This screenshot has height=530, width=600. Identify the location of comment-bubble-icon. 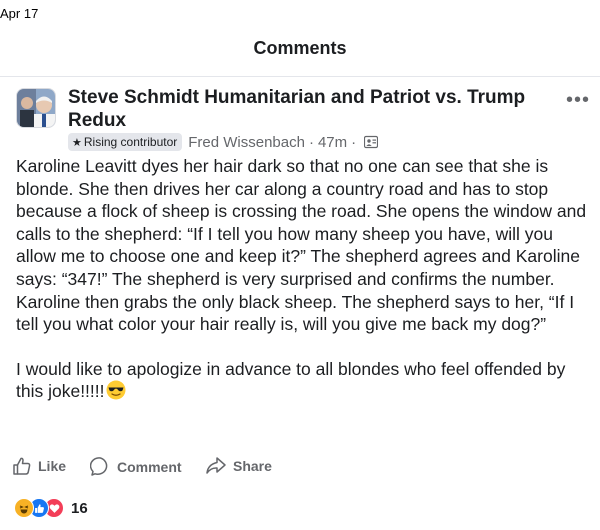
(99, 466).